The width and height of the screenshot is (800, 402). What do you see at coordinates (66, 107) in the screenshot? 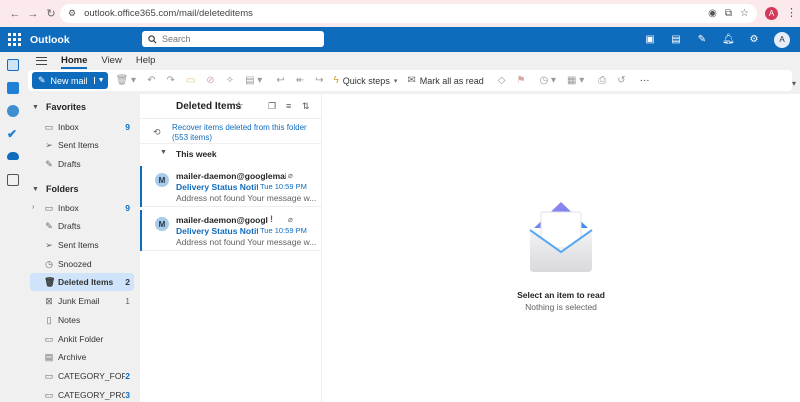
I see `favorites-label: Favorites` at bounding box center [66, 107].